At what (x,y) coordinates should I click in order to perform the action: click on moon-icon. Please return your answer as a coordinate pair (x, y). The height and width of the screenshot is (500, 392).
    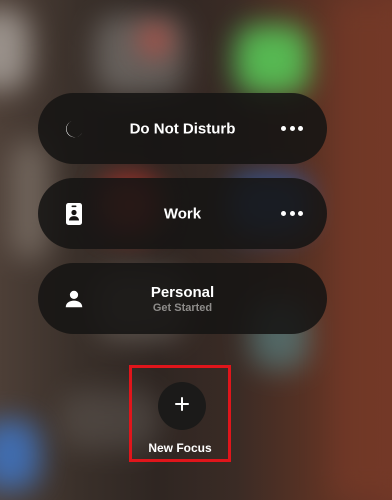
    Looking at the image, I should click on (74, 129).